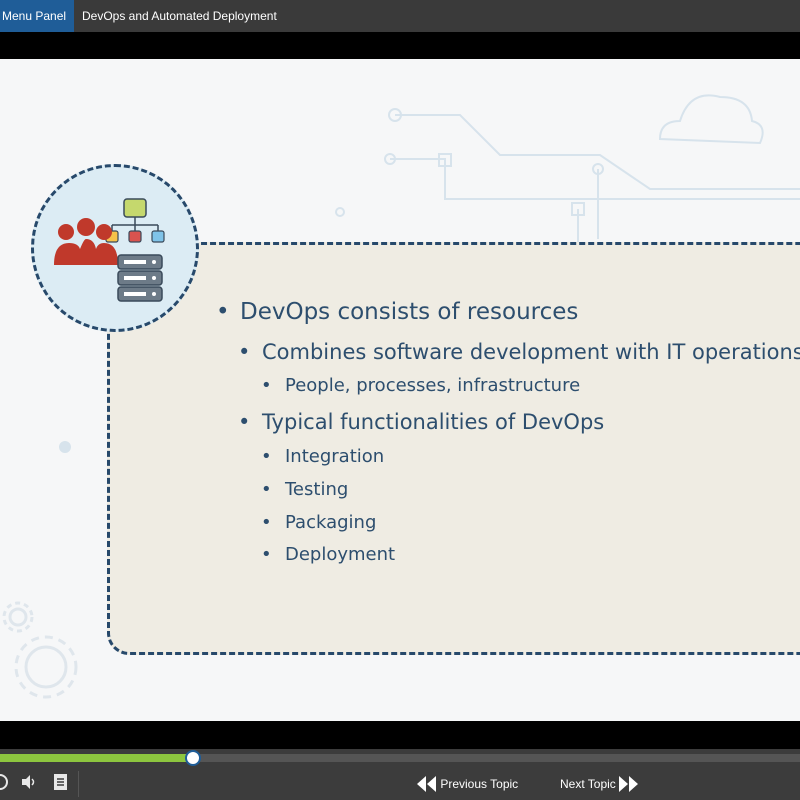 This screenshot has height=800, width=800. I want to click on letterbox-bottom, so click(400, 735).